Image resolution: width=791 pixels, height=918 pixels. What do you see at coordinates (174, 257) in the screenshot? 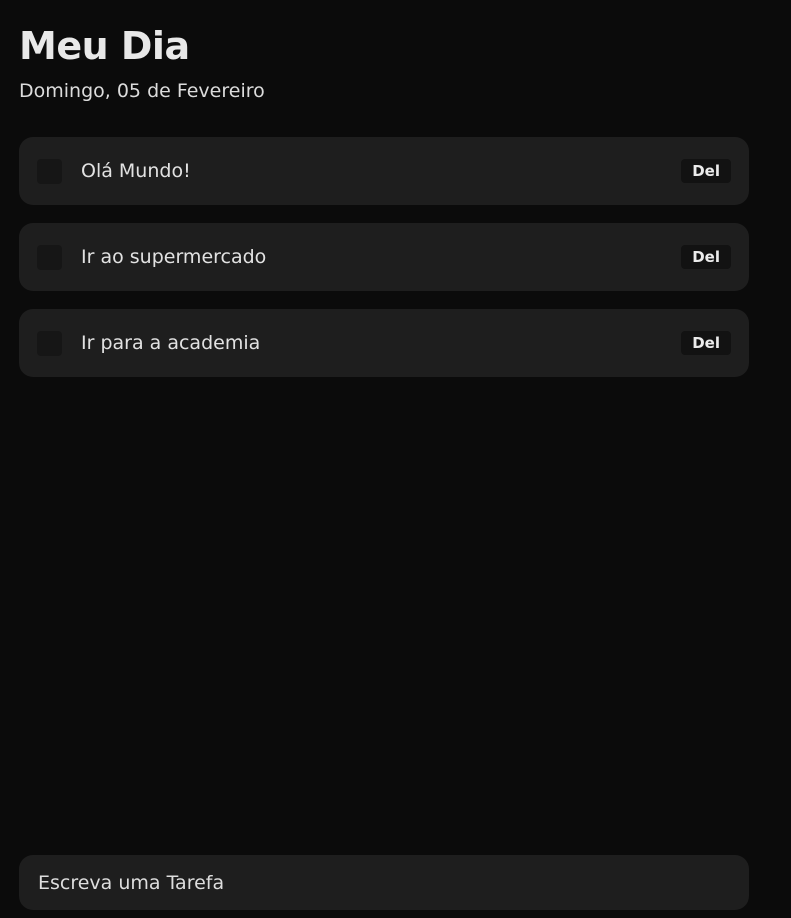
I see `task-label: Ir ao supermercado` at bounding box center [174, 257].